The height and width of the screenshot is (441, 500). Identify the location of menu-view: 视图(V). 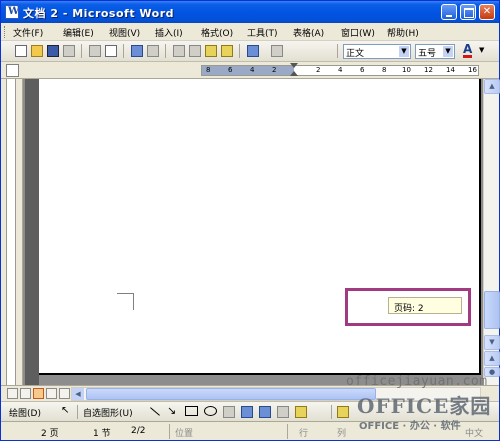
(124, 32).